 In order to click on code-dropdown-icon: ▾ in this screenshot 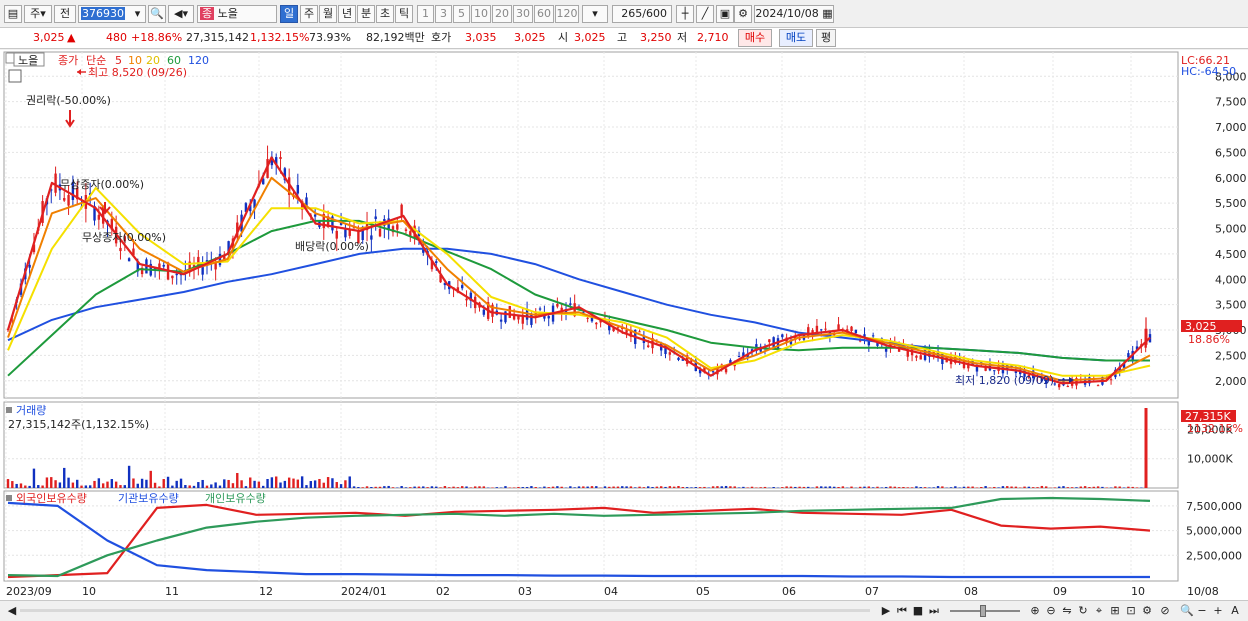, I will do `click(138, 14)`.